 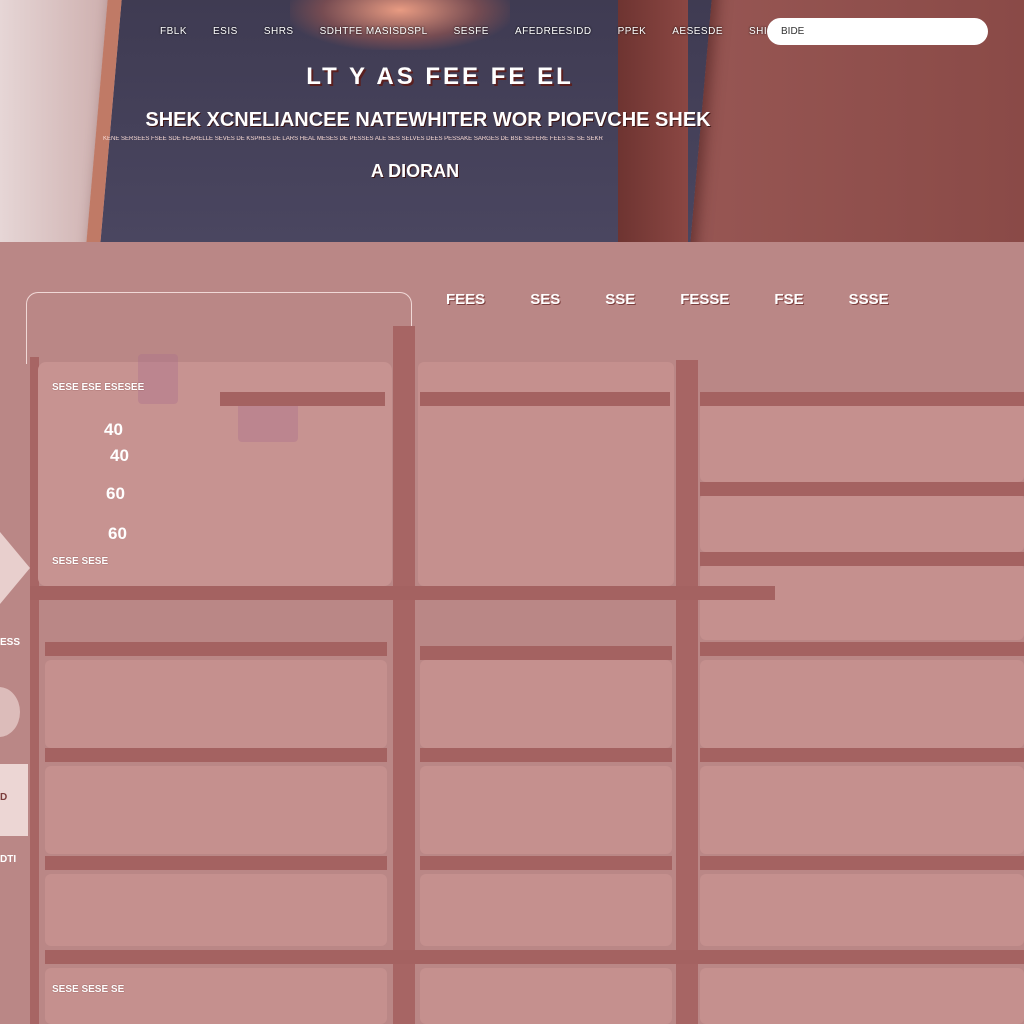 What do you see at coordinates (465, 299) in the screenshot?
I see `tab-1: FEES` at bounding box center [465, 299].